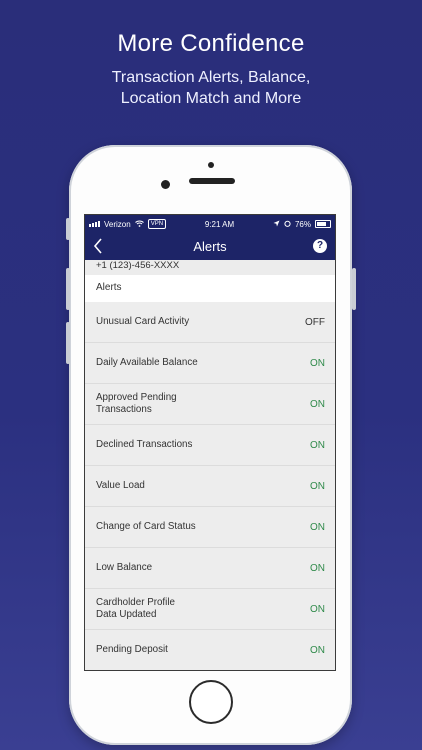 The image size is (422, 750). I want to click on alarm-icon, so click(287, 224).